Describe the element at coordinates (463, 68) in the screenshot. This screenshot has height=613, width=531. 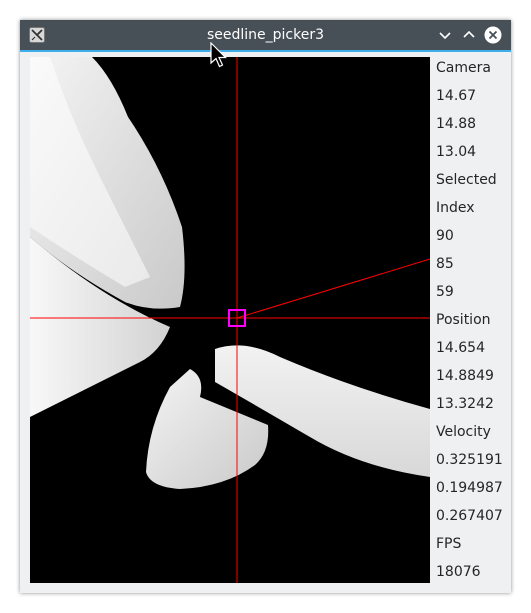
I see `camera-label: Camera` at that location.